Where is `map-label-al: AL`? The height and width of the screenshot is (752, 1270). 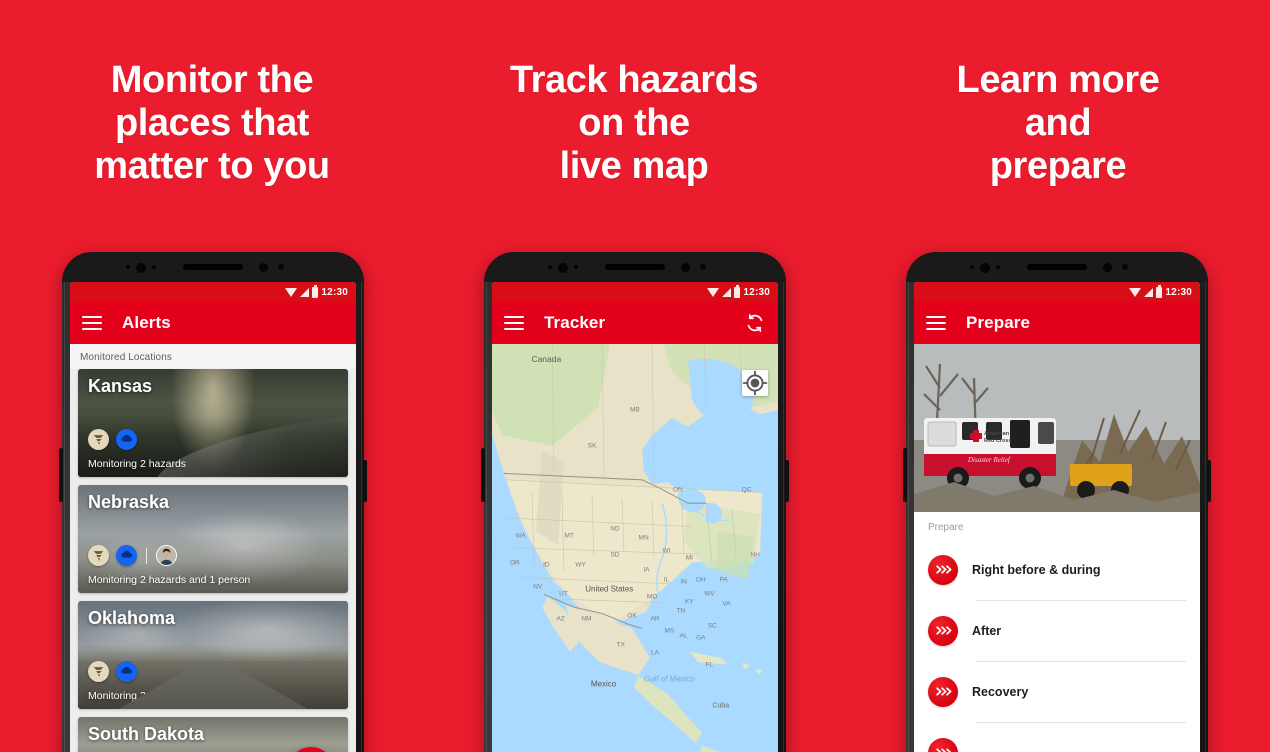
map-label-al: AL is located at coordinates (683, 636).